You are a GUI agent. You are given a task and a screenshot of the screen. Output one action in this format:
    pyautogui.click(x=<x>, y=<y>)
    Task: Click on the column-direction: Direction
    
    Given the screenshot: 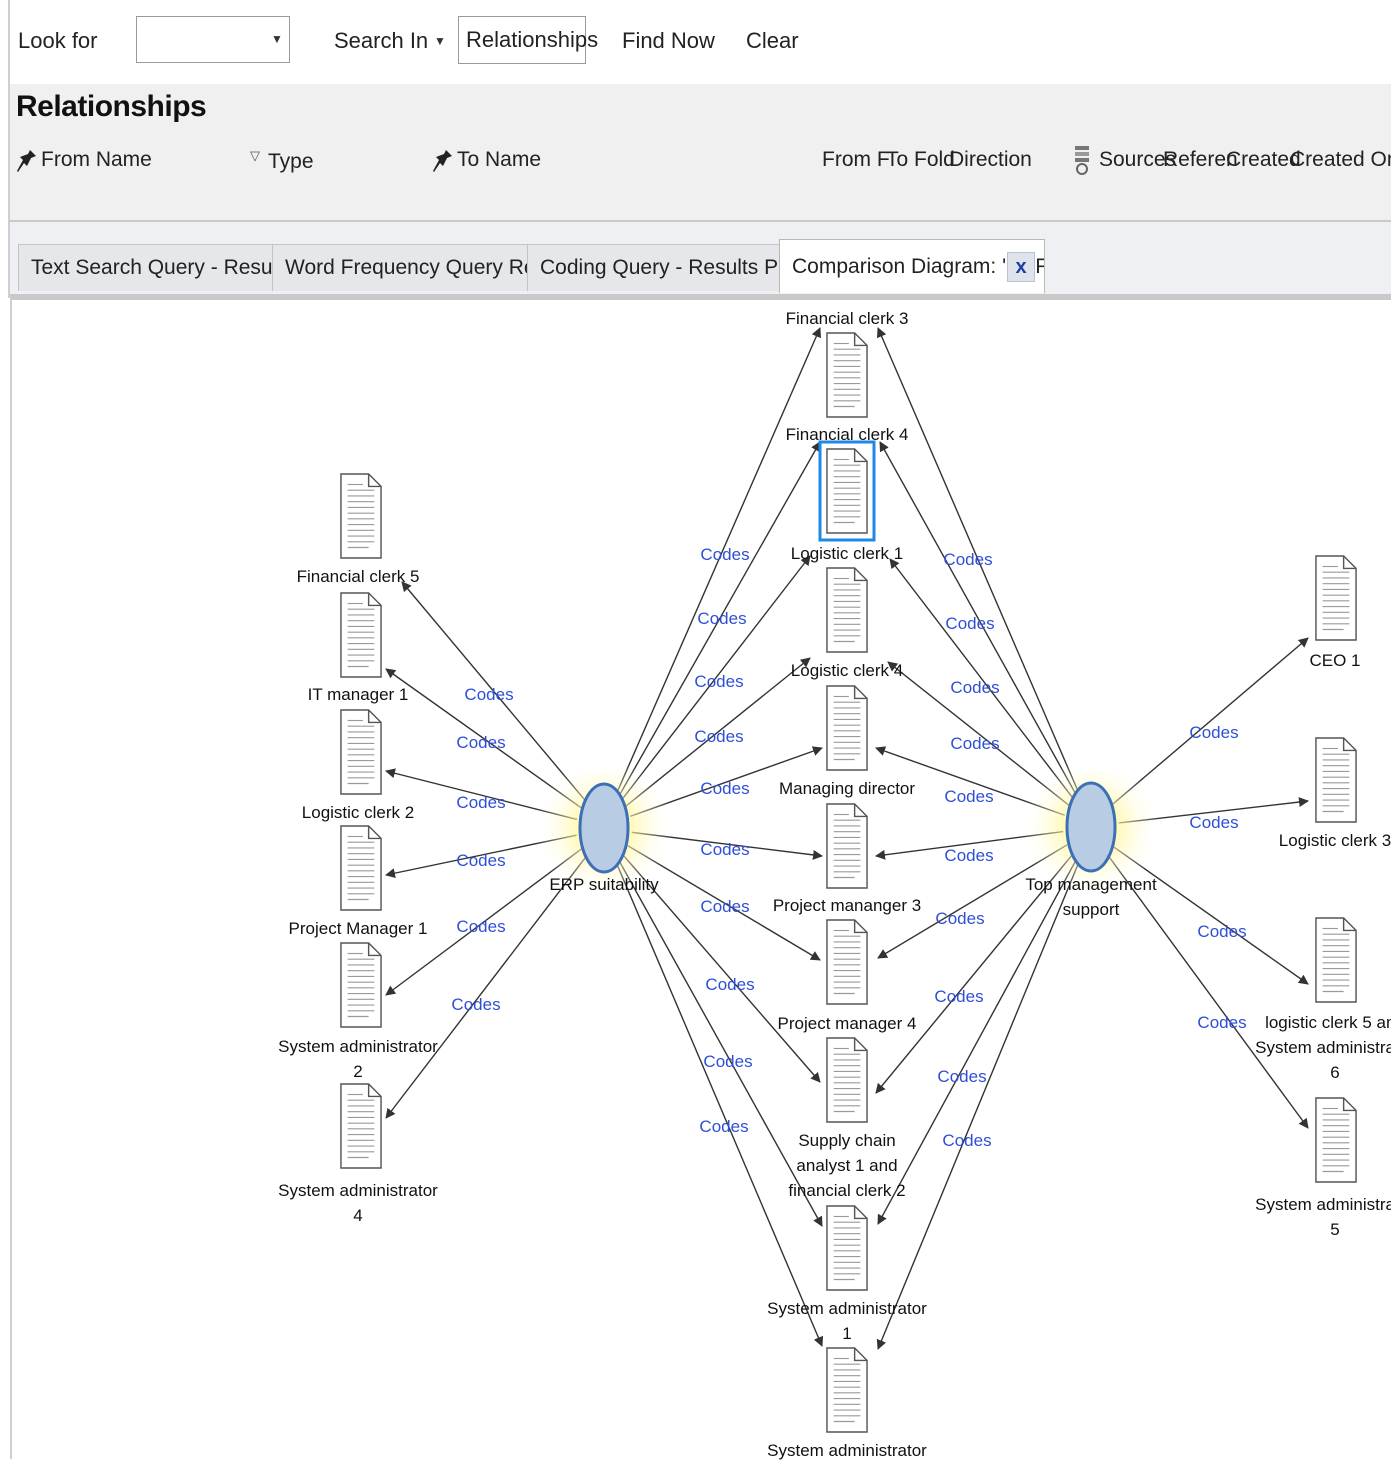 What is the action you would take?
    pyautogui.click(x=990, y=160)
    